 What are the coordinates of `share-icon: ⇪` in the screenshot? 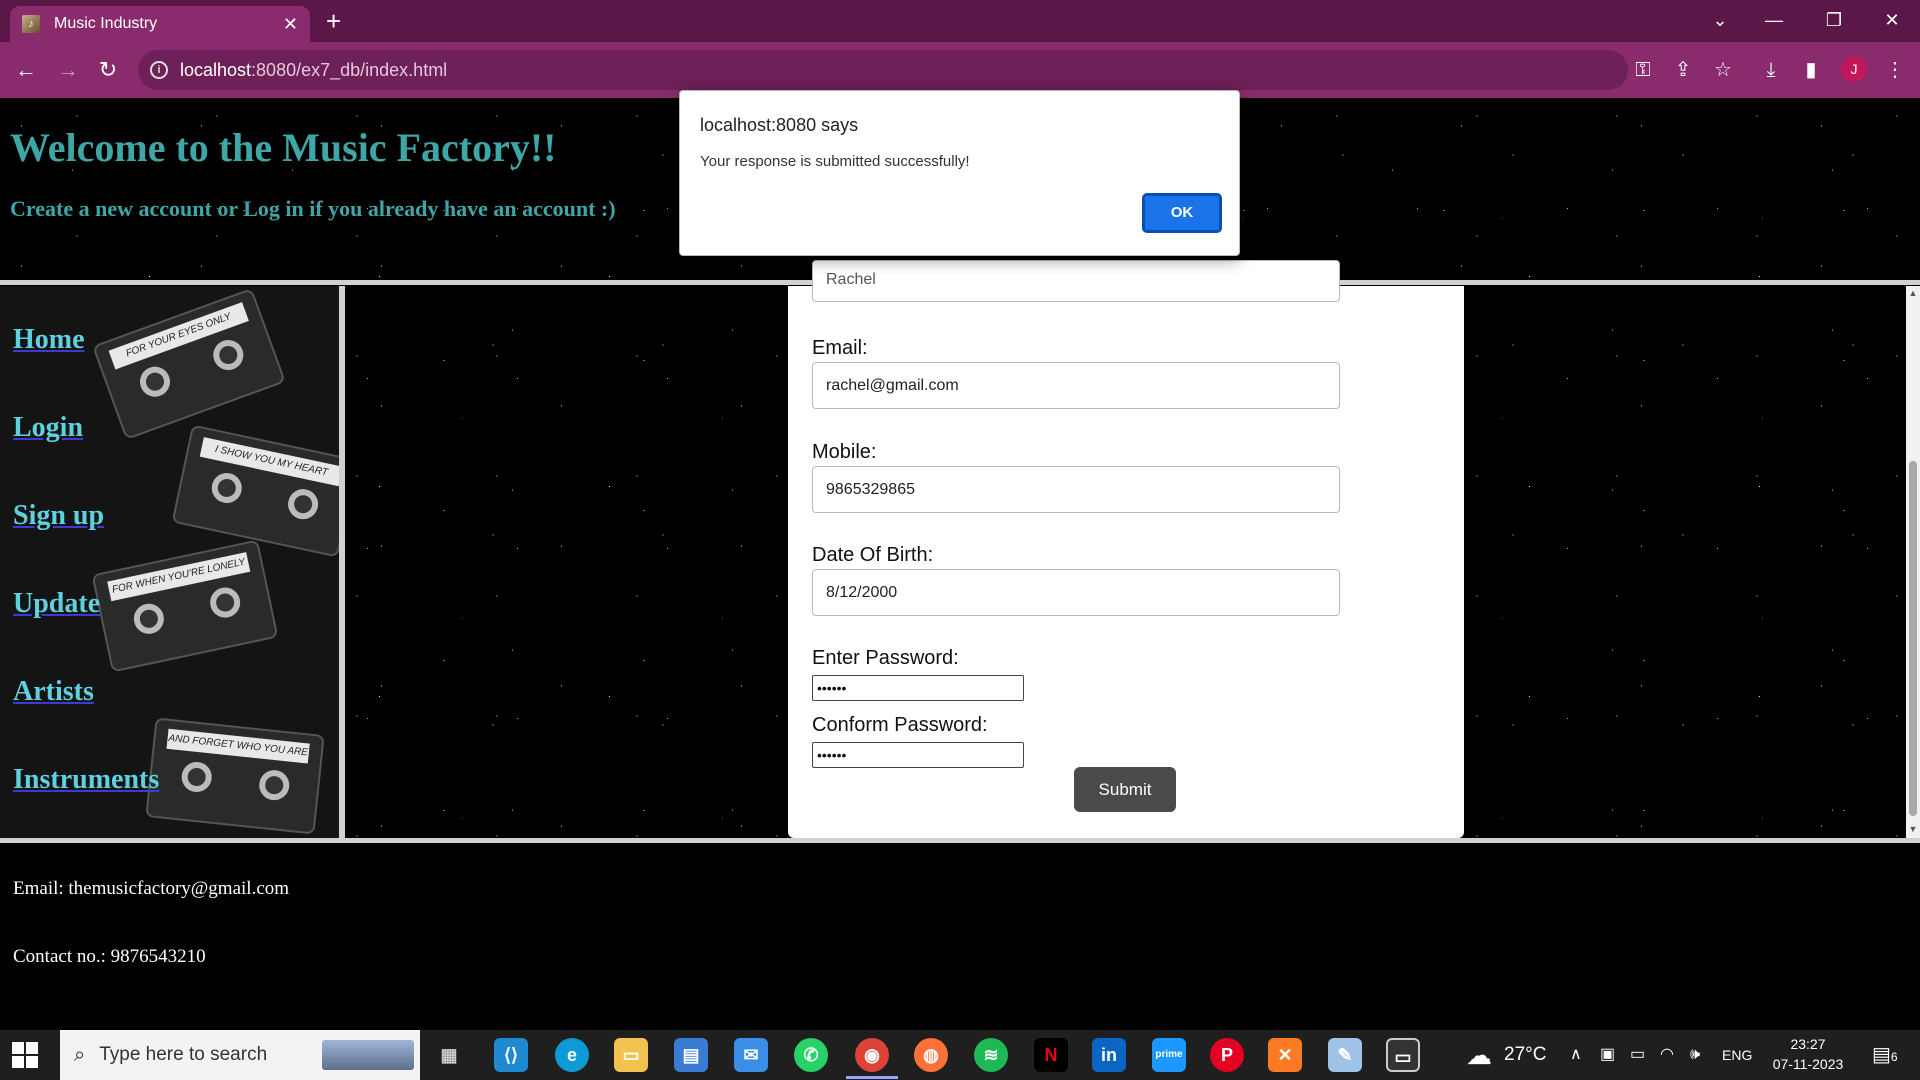 It's located at (1683, 70).